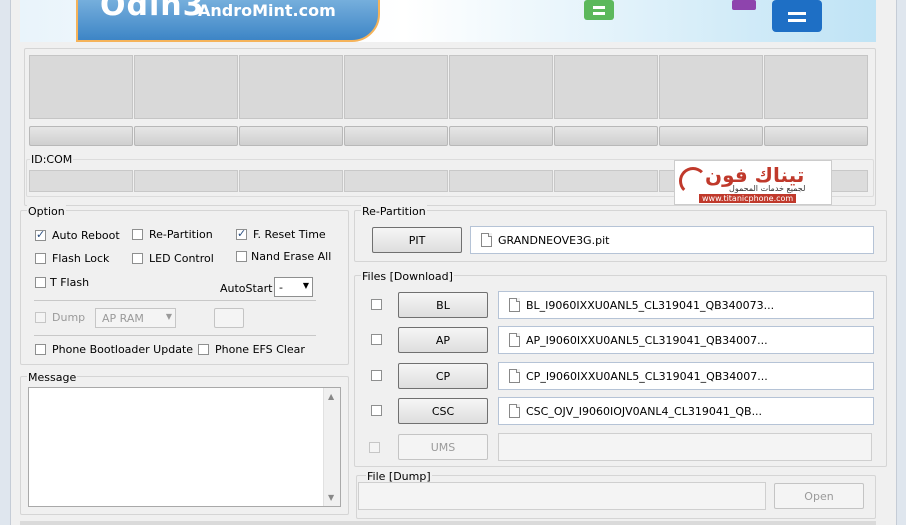  Describe the element at coordinates (744, 5) in the screenshot. I see `badge-purple-icon` at that location.